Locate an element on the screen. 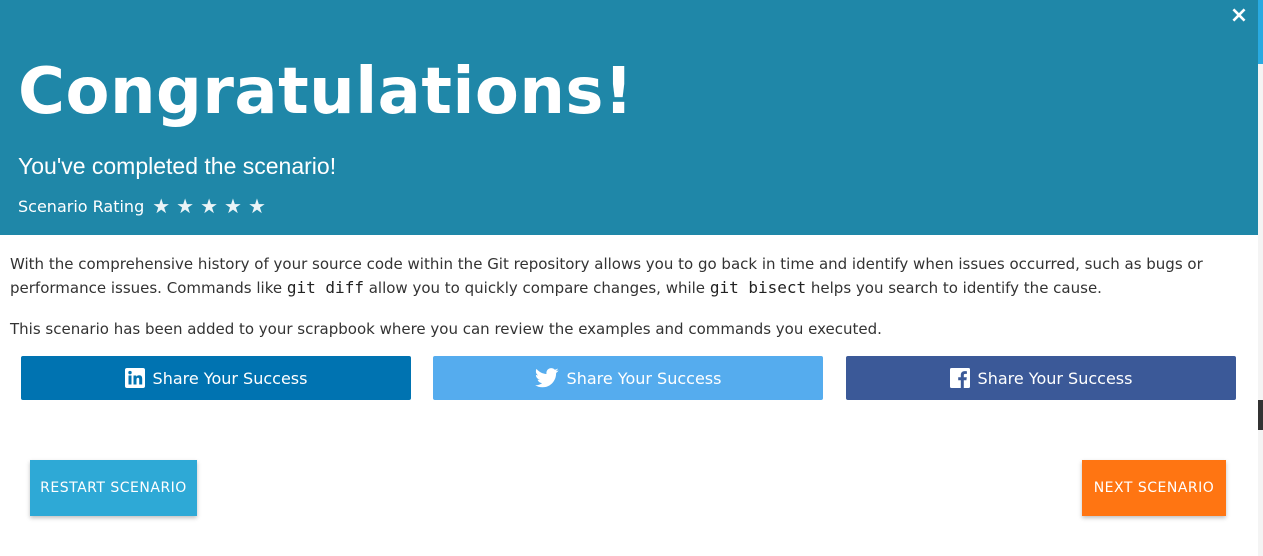 The image size is (1263, 556). modal-title: Congratulations! is located at coordinates (326, 92).